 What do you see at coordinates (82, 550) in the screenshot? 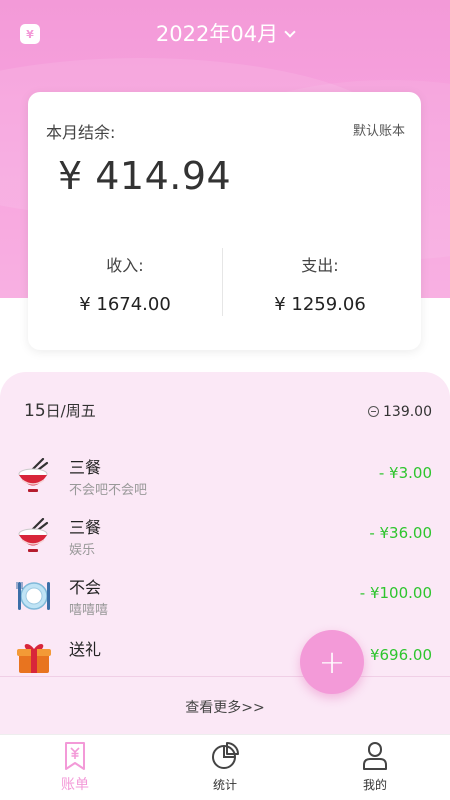
I see `transaction-note: 娱乐` at bounding box center [82, 550].